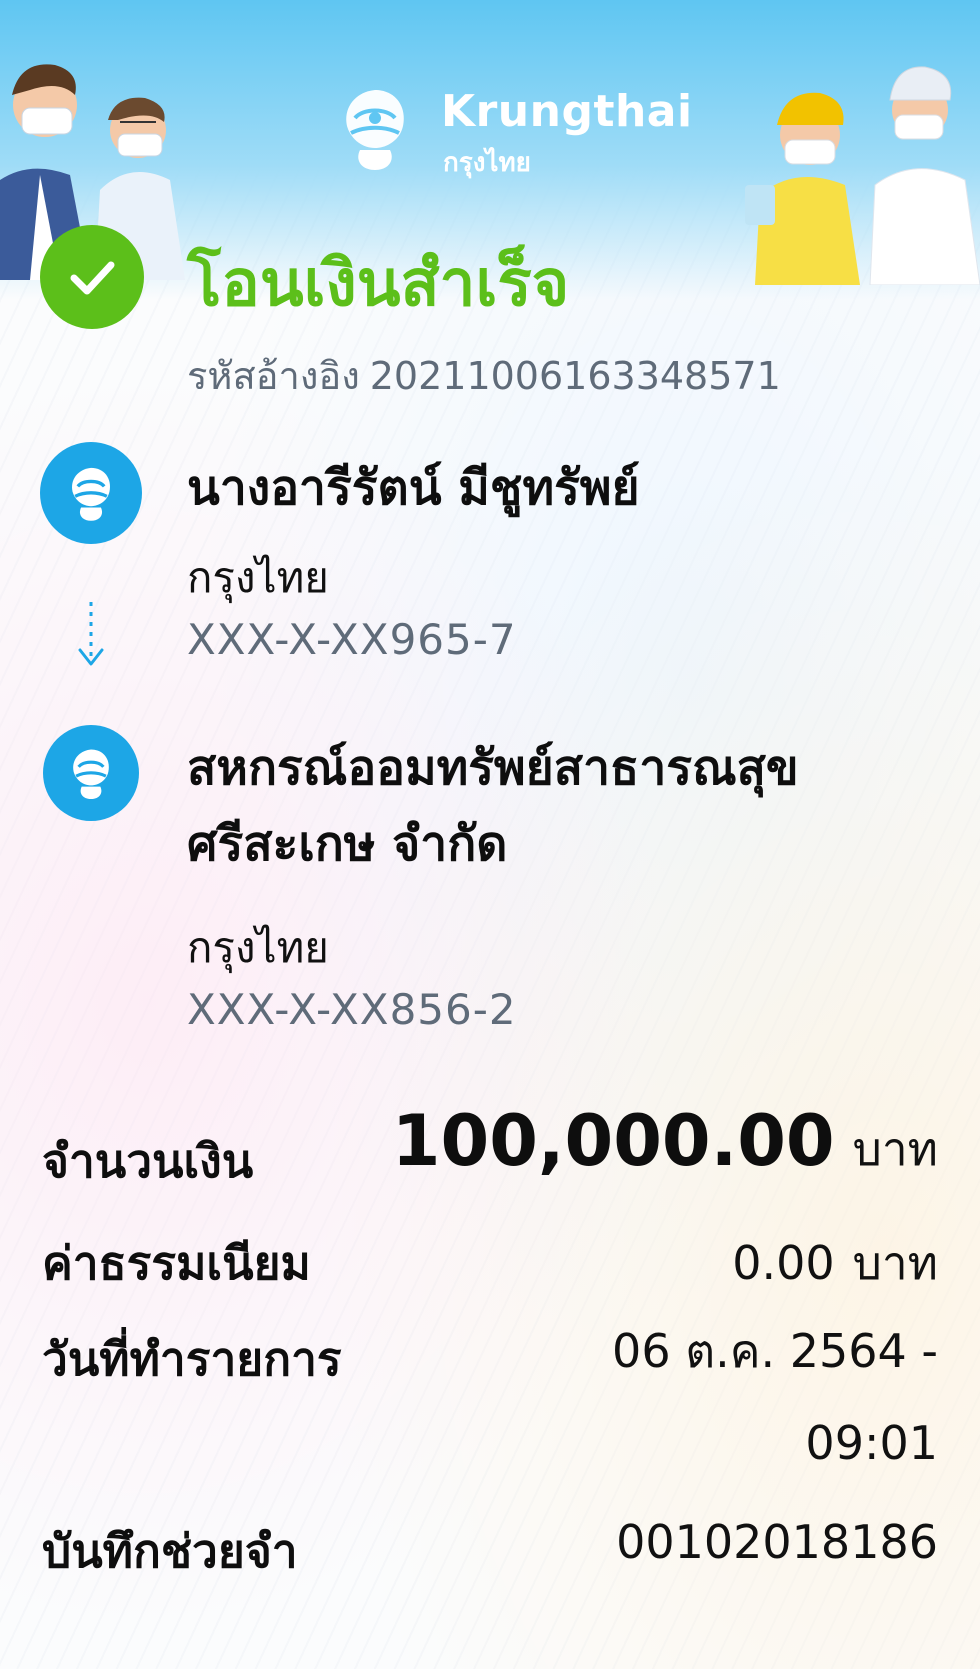  I want to click on receiver-bank-logo-icon, so click(91, 773).